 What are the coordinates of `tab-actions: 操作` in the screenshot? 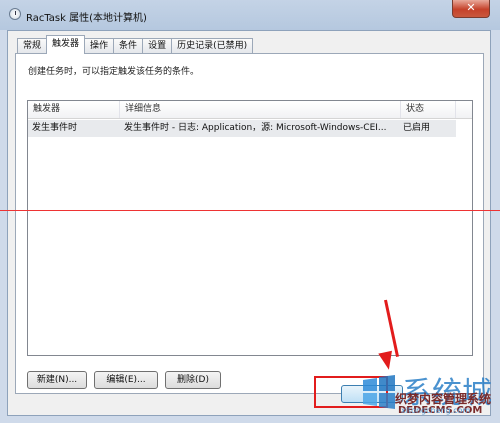 It's located at (99, 46).